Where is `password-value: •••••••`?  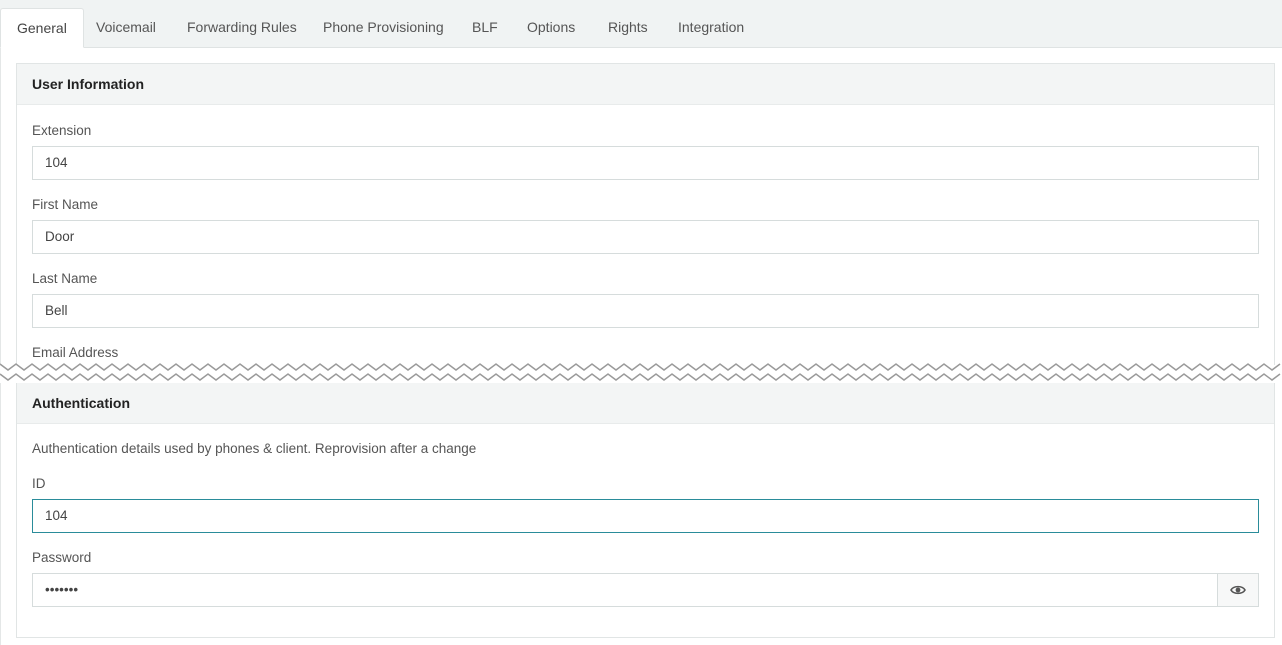
password-value: ••••••• is located at coordinates (62, 589).